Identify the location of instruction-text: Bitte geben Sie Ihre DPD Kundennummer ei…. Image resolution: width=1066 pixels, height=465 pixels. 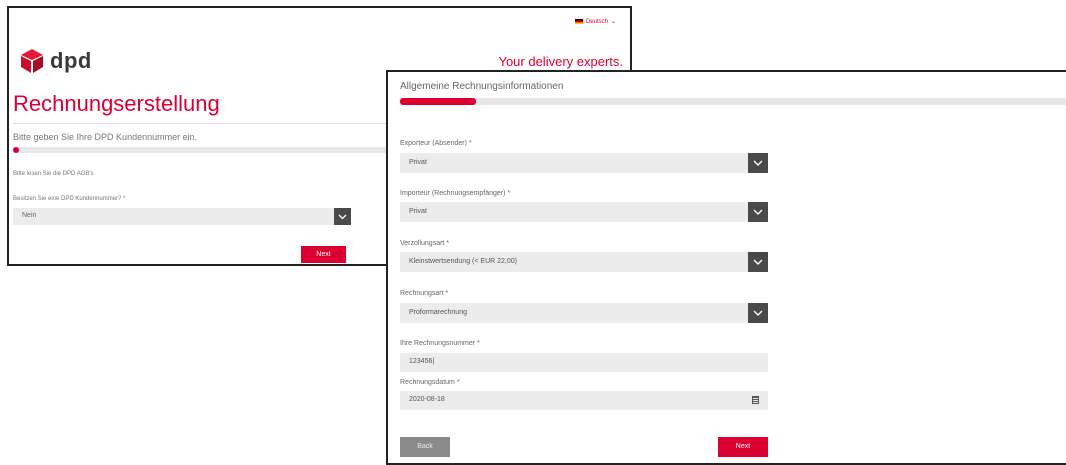
(105, 137).